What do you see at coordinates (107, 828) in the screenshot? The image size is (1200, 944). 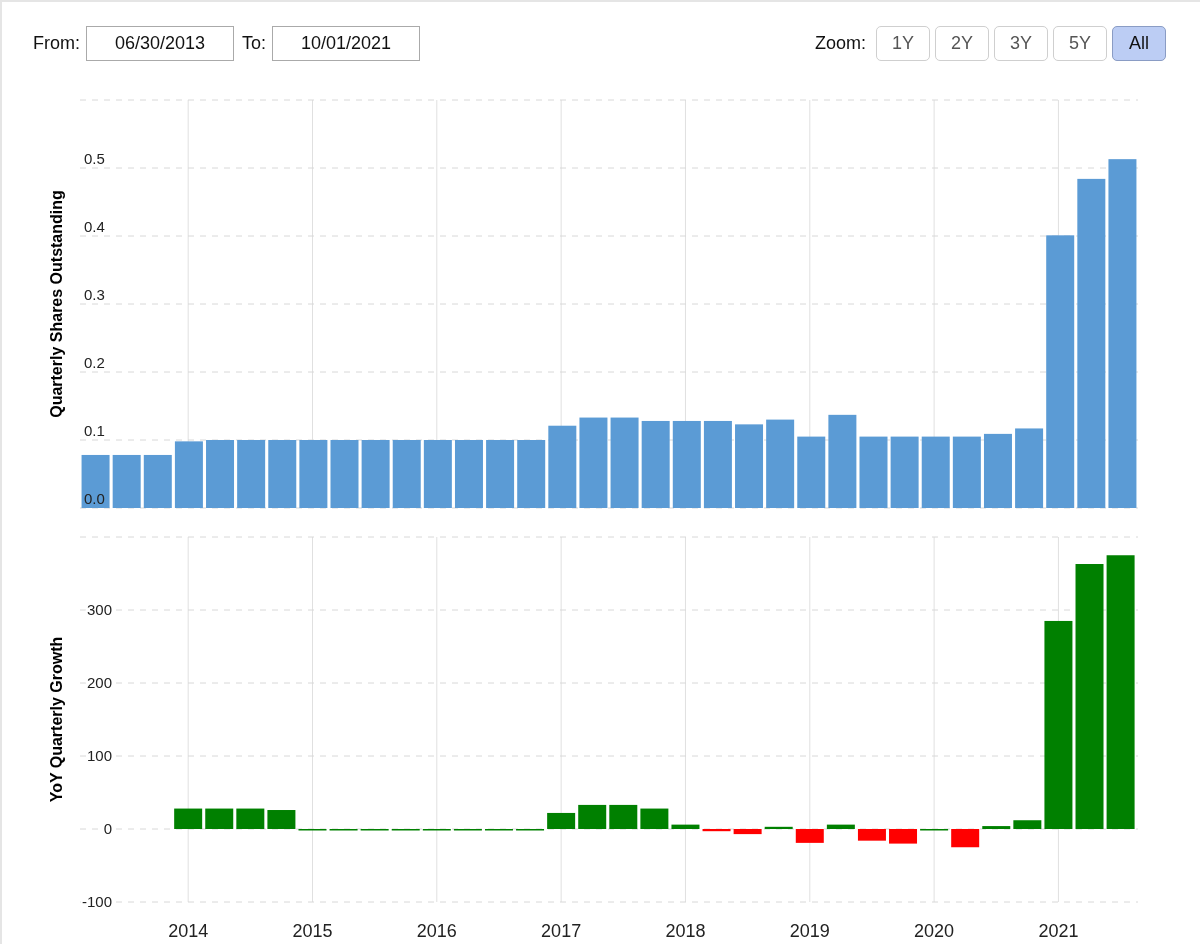 I see `y-tick-label: 0` at bounding box center [107, 828].